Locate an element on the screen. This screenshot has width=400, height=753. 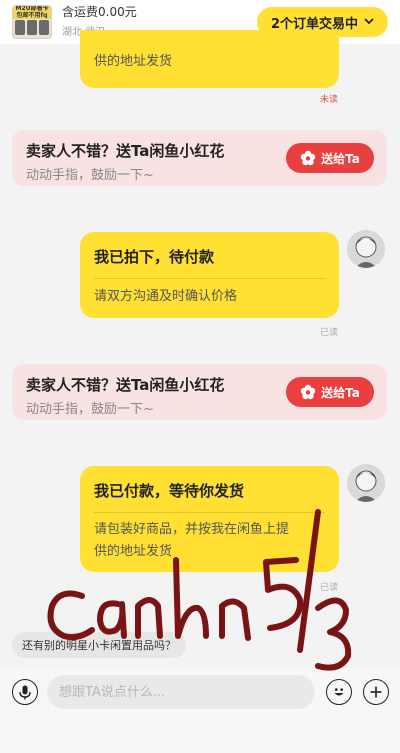
unread-status: 未读 is located at coordinates (329, 100).